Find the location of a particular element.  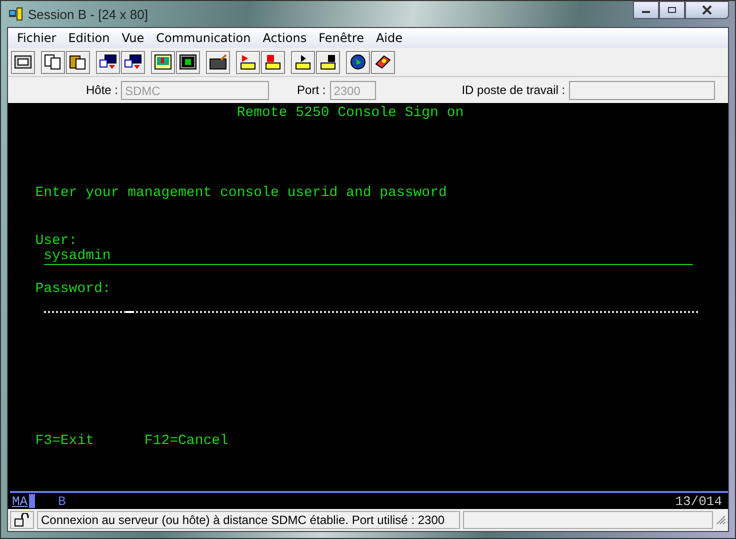

maximize-button is located at coordinates (672, 10).